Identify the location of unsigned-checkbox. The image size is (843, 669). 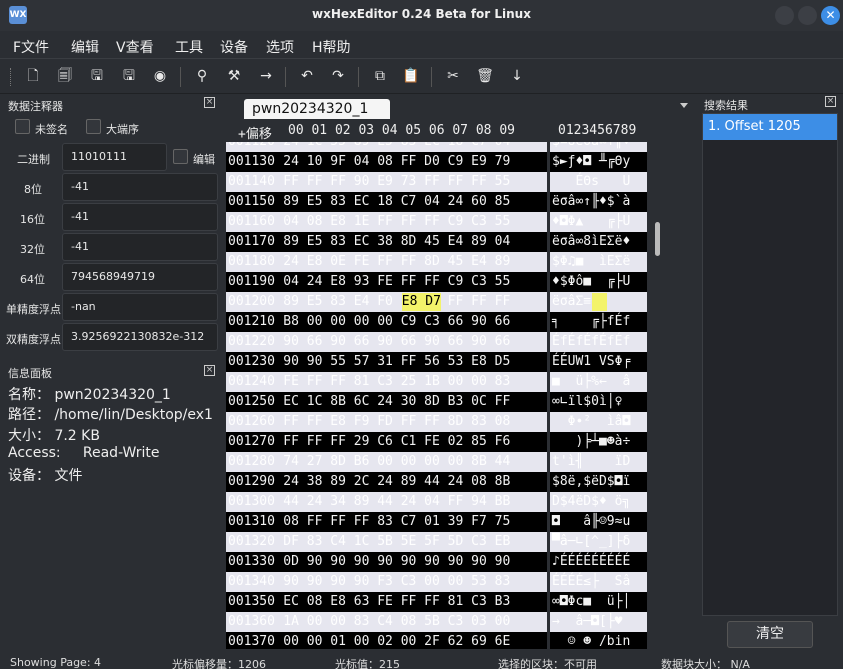
(22, 126).